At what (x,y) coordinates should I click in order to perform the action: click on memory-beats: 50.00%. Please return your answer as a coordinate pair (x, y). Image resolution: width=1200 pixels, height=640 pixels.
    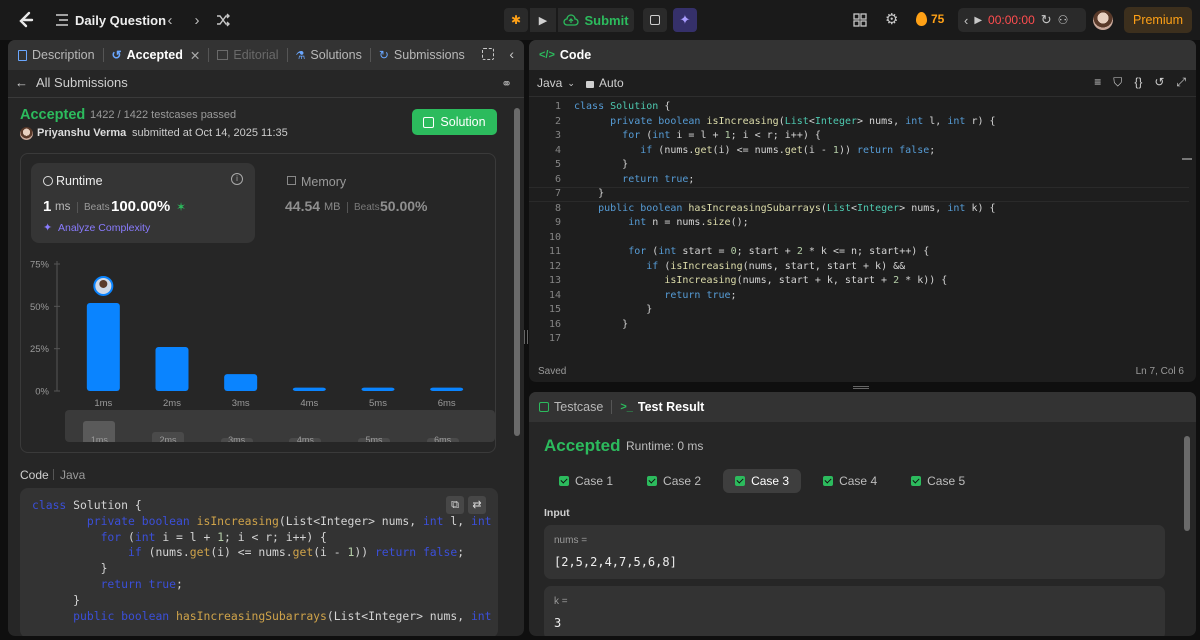
    Looking at the image, I should click on (404, 206).